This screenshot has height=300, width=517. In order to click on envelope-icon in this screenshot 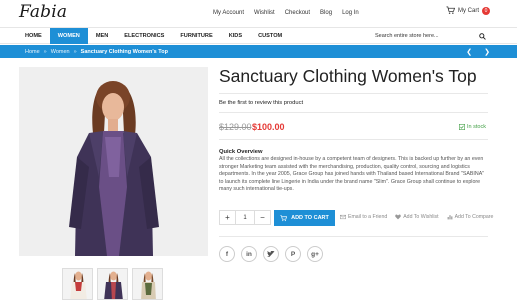, I will do `click(343, 217)`.